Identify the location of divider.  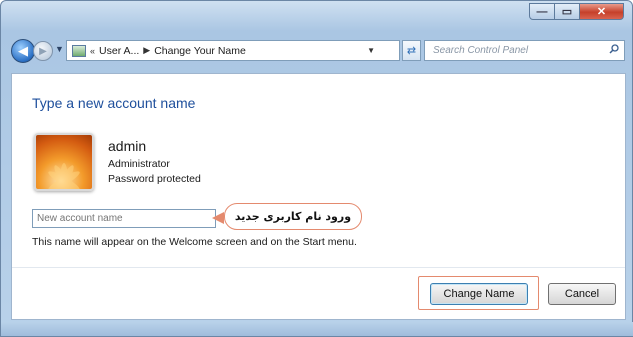
(318, 267).